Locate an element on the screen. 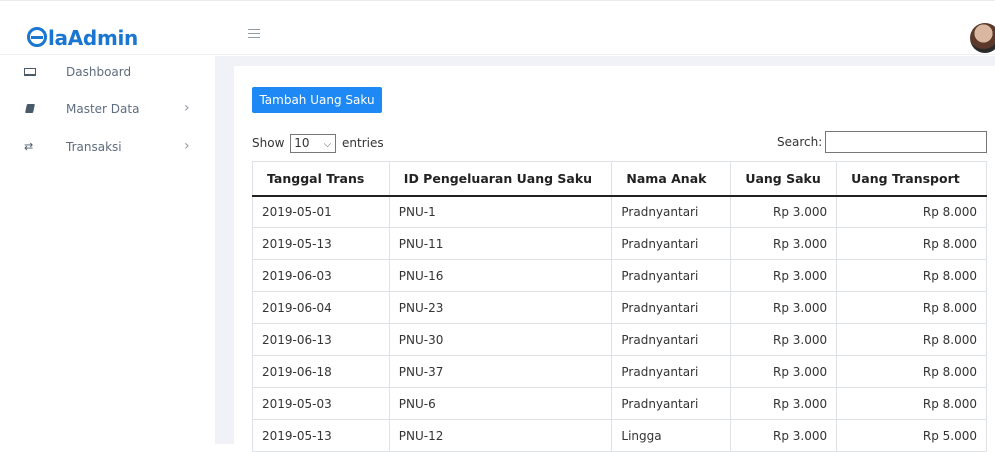 The width and height of the screenshot is (995, 452). user-avatar is located at coordinates (982, 38).